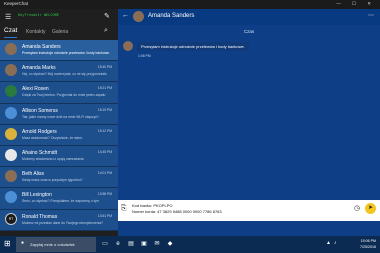 This screenshot has width=380, height=253. I want to click on conversation-time: 13:58 PM, so click(104, 194).